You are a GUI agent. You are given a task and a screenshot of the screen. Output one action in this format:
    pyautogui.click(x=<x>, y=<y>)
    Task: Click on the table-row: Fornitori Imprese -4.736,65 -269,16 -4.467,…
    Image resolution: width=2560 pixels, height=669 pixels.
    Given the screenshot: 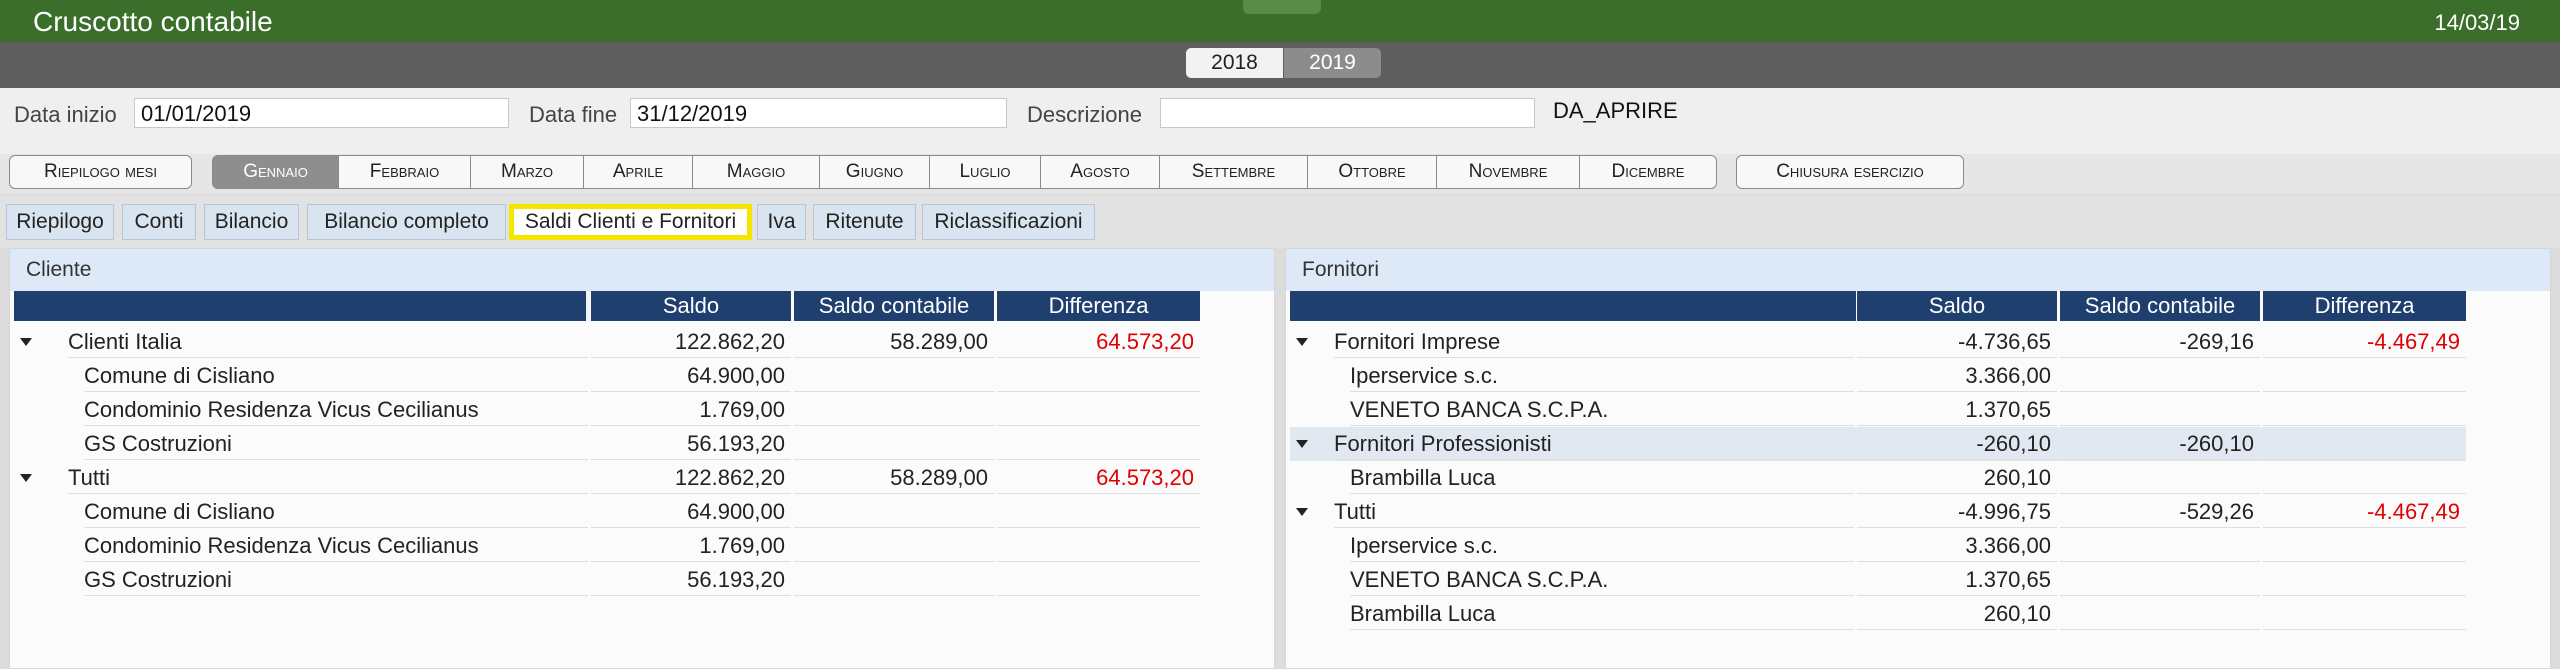 What is the action you would take?
    pyautogui.click(x=1878, y=342)
    